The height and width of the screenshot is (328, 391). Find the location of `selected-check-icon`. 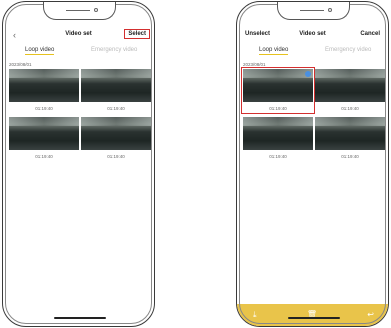

selected-check-icon is located at coordinates (308, 74).